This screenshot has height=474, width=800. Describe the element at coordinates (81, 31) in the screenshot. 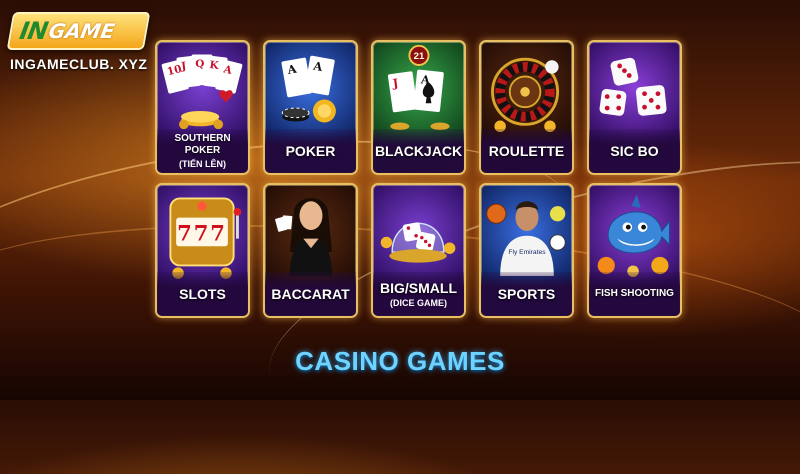

I see `logo-game: GAME` at that location.